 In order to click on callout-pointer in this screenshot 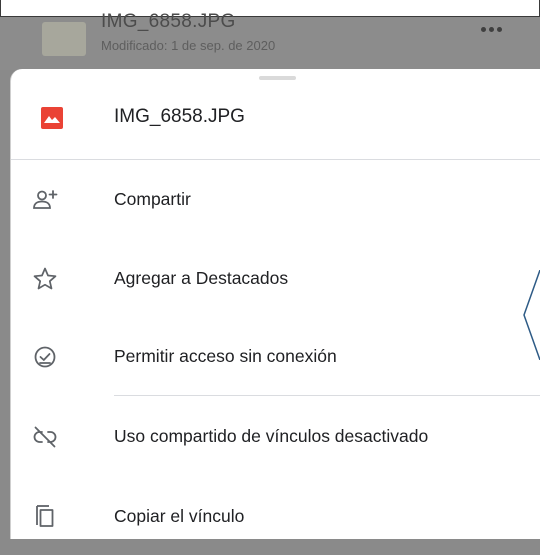, I will do `click(531, 315)`.